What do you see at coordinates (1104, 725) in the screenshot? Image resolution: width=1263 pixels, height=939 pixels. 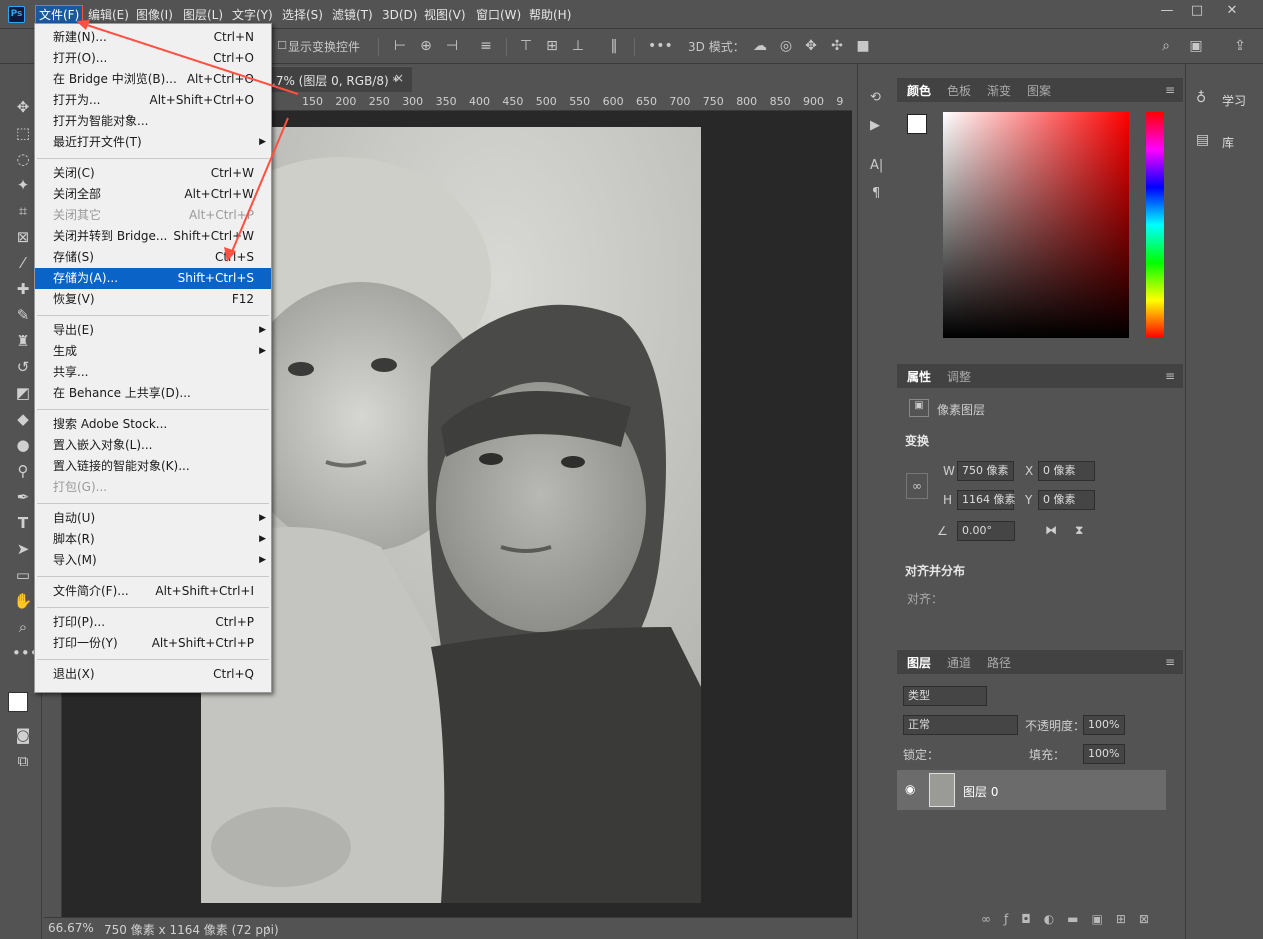 I see `opacity-field: 100%` at bounding box center [1104, 725].